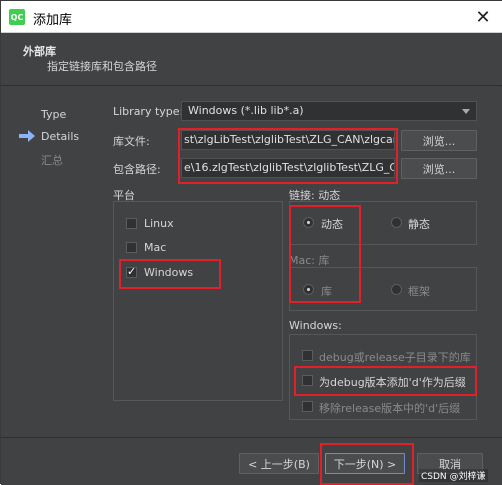  I want to click on subdir-checkbox, so click(307, 355).